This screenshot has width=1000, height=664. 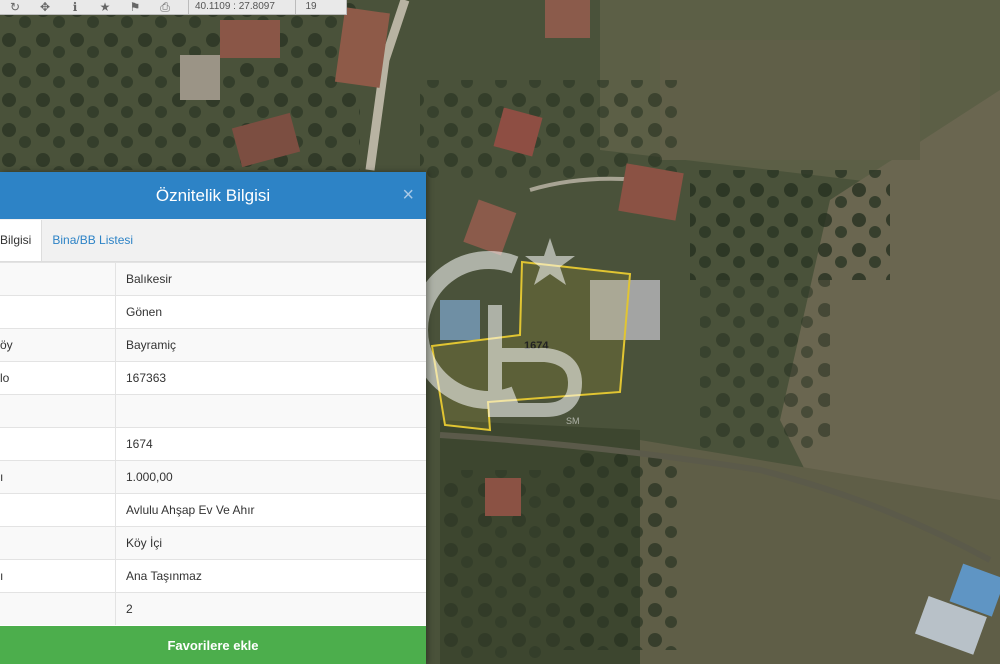 I want to click on table-row: Gönen, so click(x=213, y=312).